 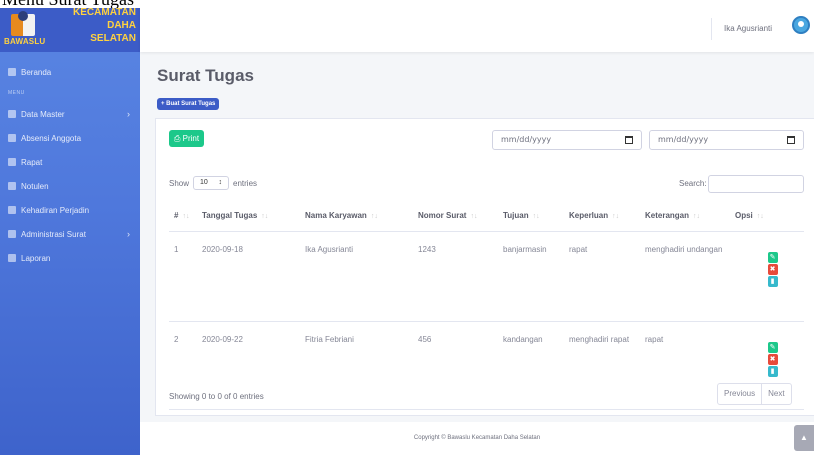 I want to click on sidebar-item-rapat: Rapat, so click(x=70, y=162).